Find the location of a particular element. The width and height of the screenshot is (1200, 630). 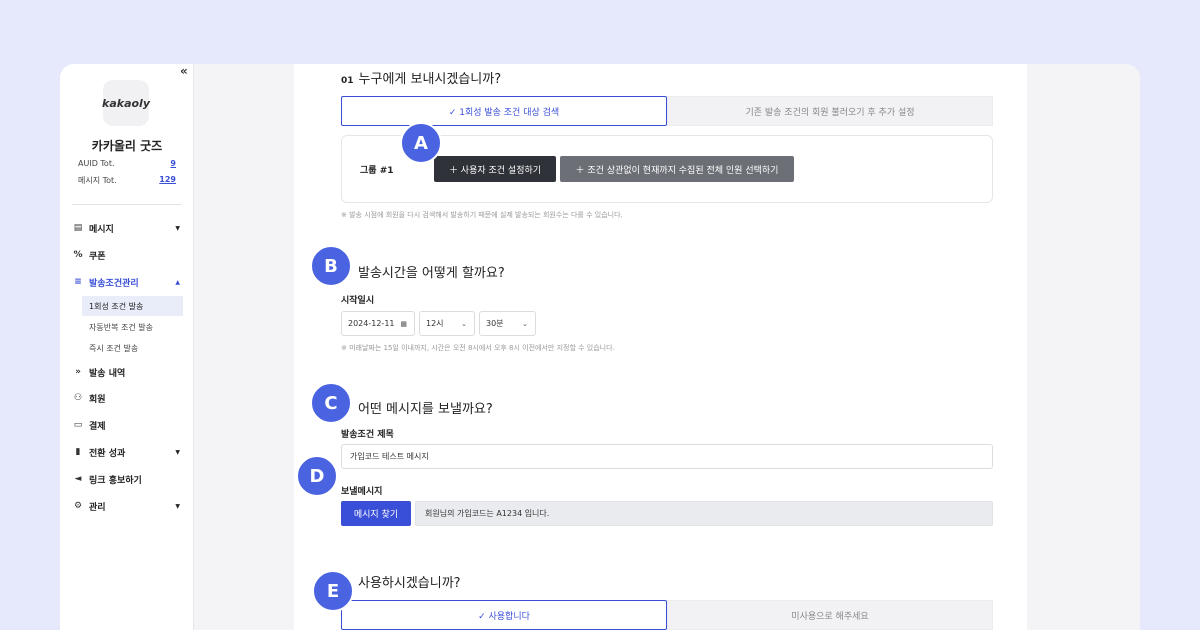

select-all-members-button: ＋ 조건 상관없이 현재까지 수집된 전체 인원 선택하기 is located at coordinates (677, 169).